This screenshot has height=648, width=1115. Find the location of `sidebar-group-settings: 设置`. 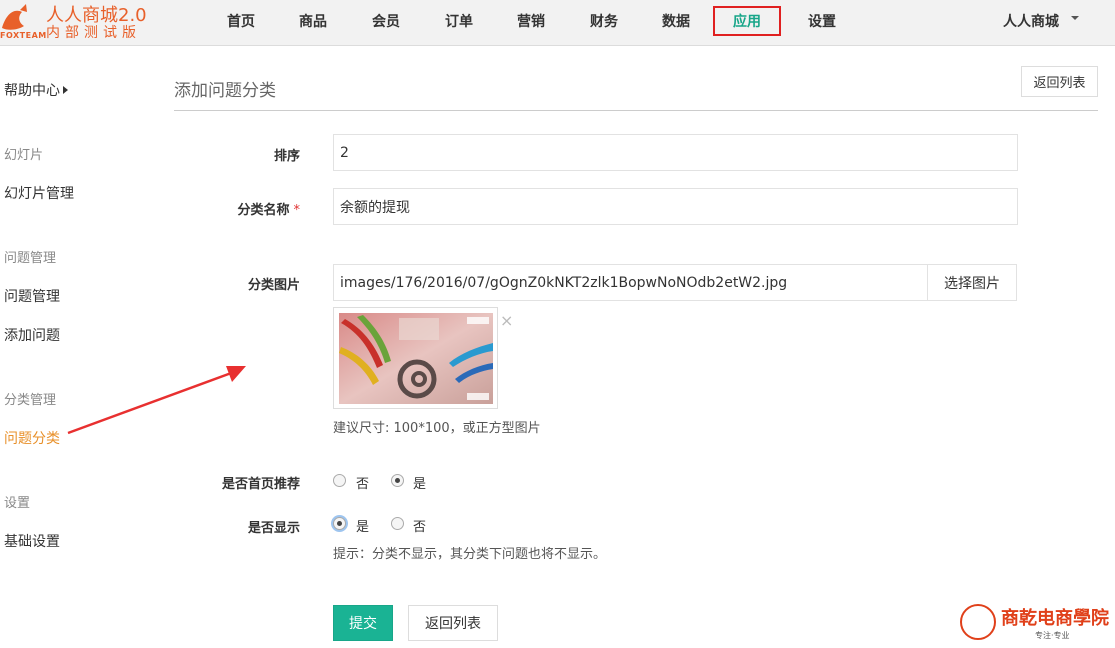

sidebar-group-settings: 设置 is located at coordinates (17, 503).